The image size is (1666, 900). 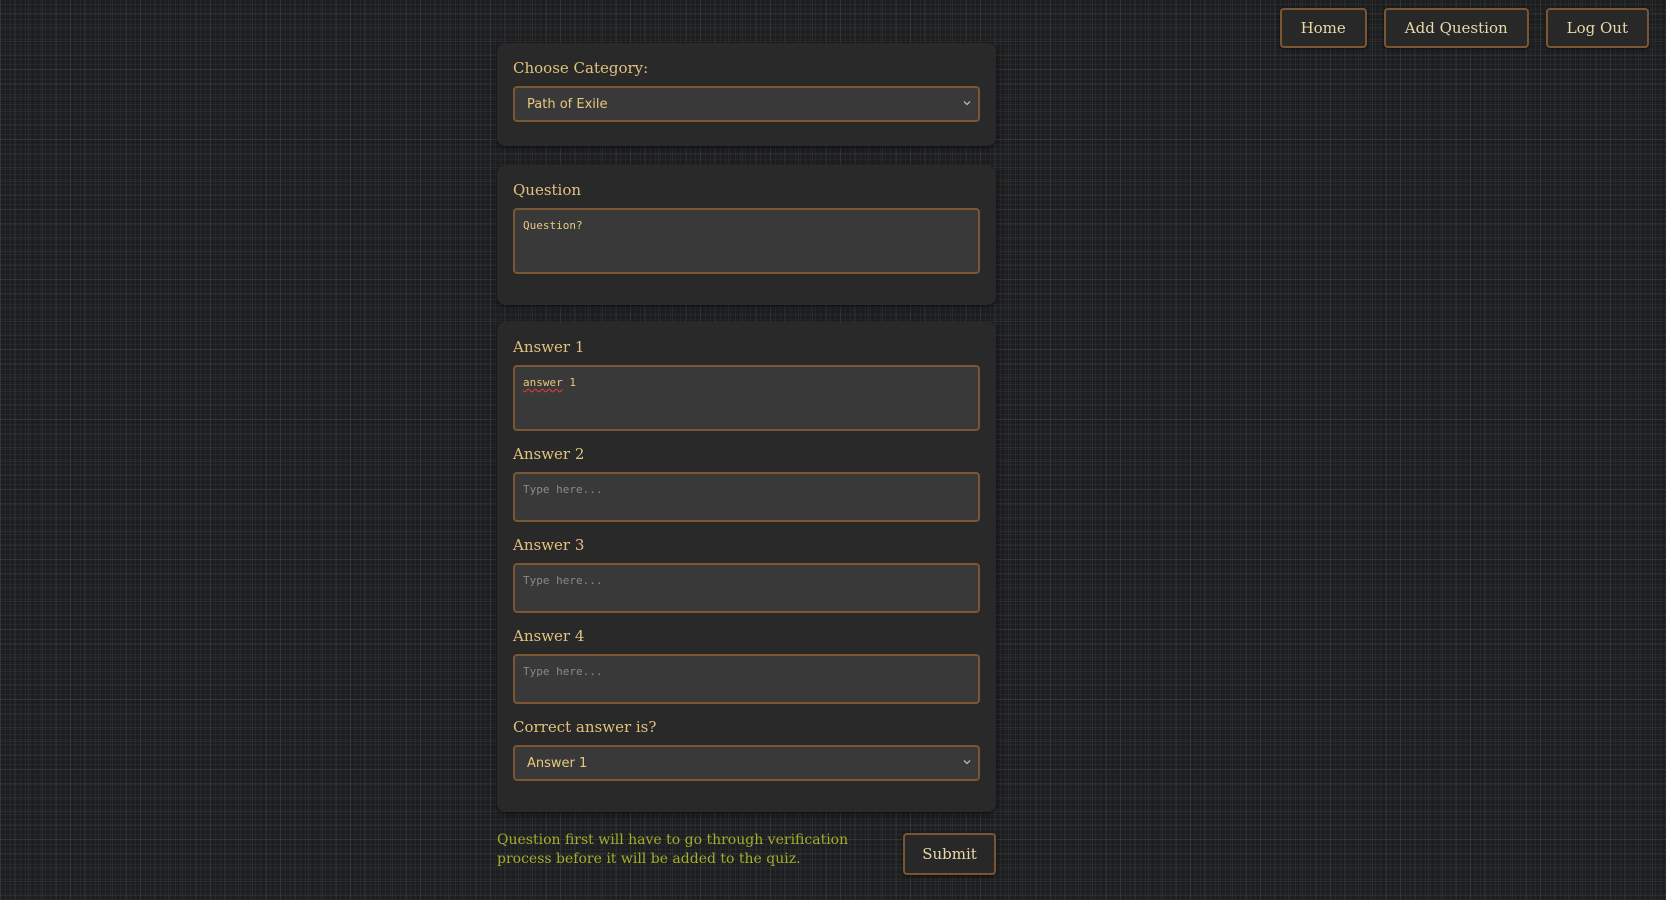 What do you see at coordinates (746, 241) in the screenshot?
I see `question-input: Question?` at bounding box center [746, 241].